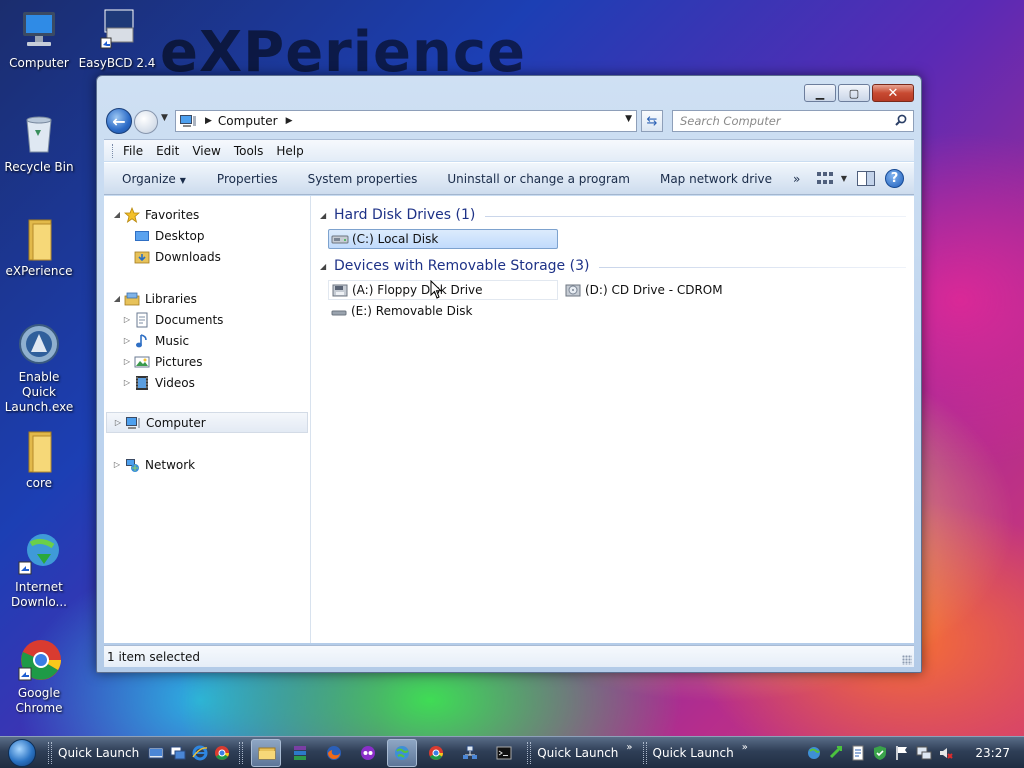 Image resolution: width=1024 pixels, height=768 pixels. Describe the element at coordinates (901, 120) in the screenshot. I see `search-icon` at that location.